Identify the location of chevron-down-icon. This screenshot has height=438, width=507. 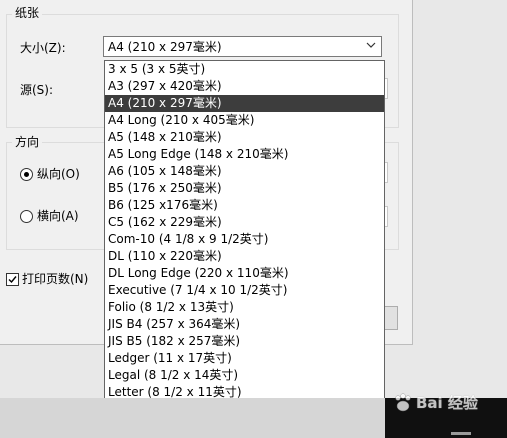
(371, 45).